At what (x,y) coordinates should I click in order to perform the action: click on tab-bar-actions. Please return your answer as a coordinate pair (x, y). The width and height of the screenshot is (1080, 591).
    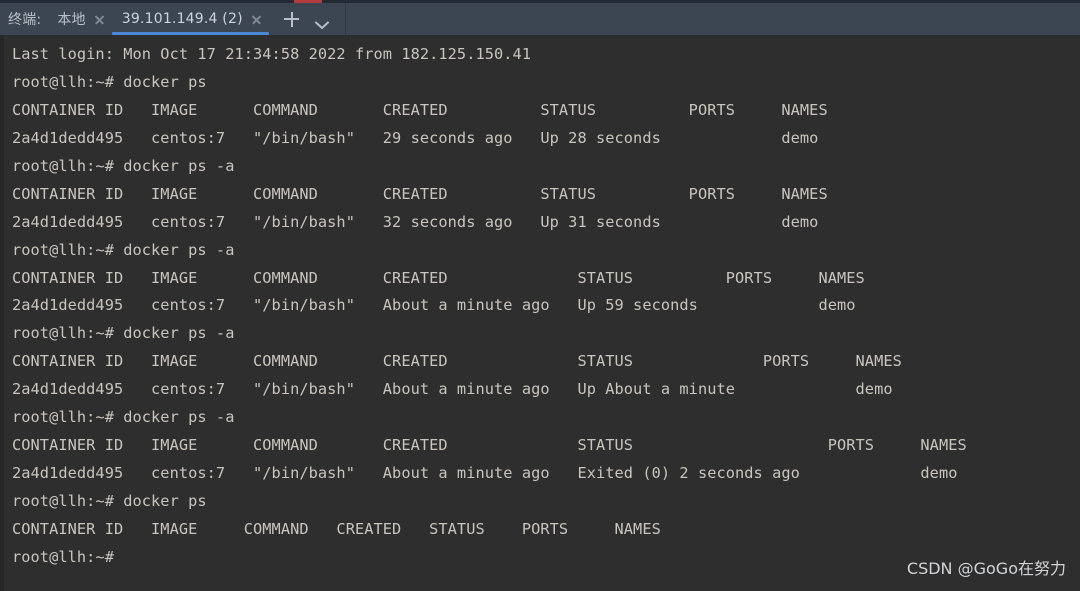
    Looking at the image, I should click on (307, 19).